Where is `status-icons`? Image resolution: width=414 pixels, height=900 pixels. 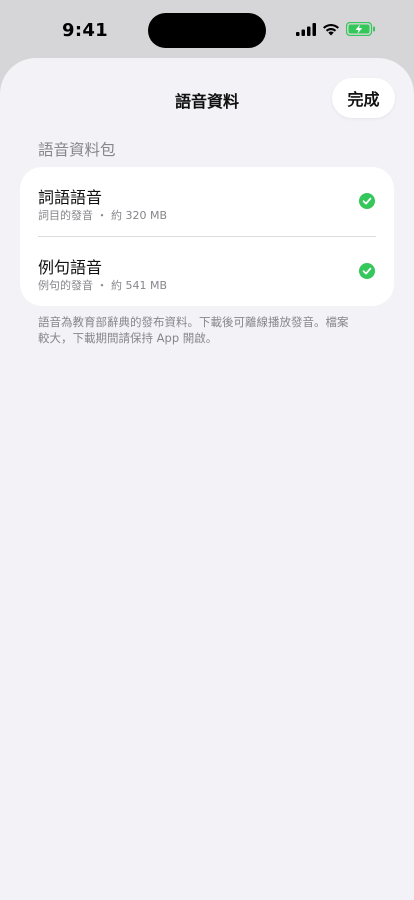 status-icons is located at coordinates (336, 29).